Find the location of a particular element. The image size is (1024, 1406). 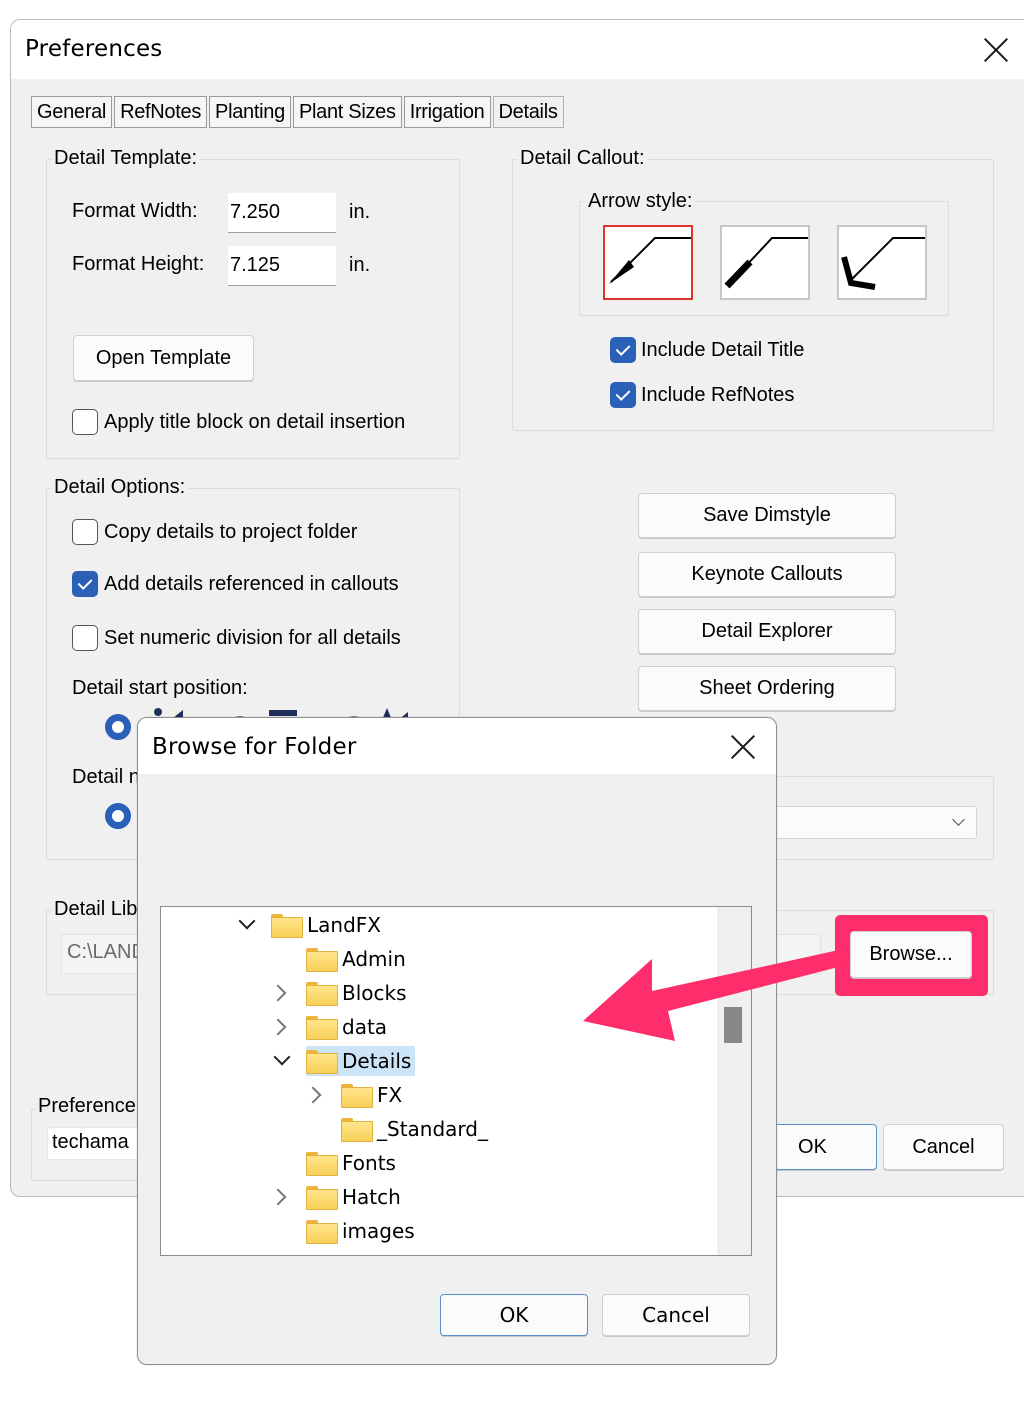

annotation-arrow-shape is located at coordinates (716, 994).